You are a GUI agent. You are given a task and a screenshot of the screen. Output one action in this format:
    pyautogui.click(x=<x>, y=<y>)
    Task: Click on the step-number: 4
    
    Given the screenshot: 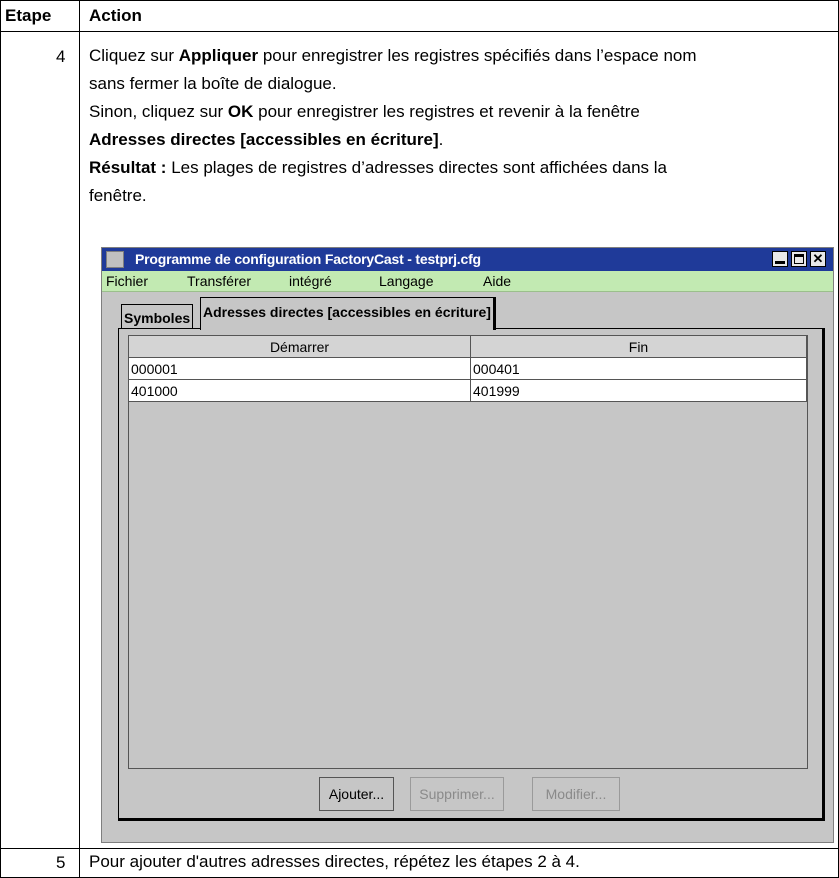 What is the action you would take?
    pyautogui.click(x=61, y=56)
    